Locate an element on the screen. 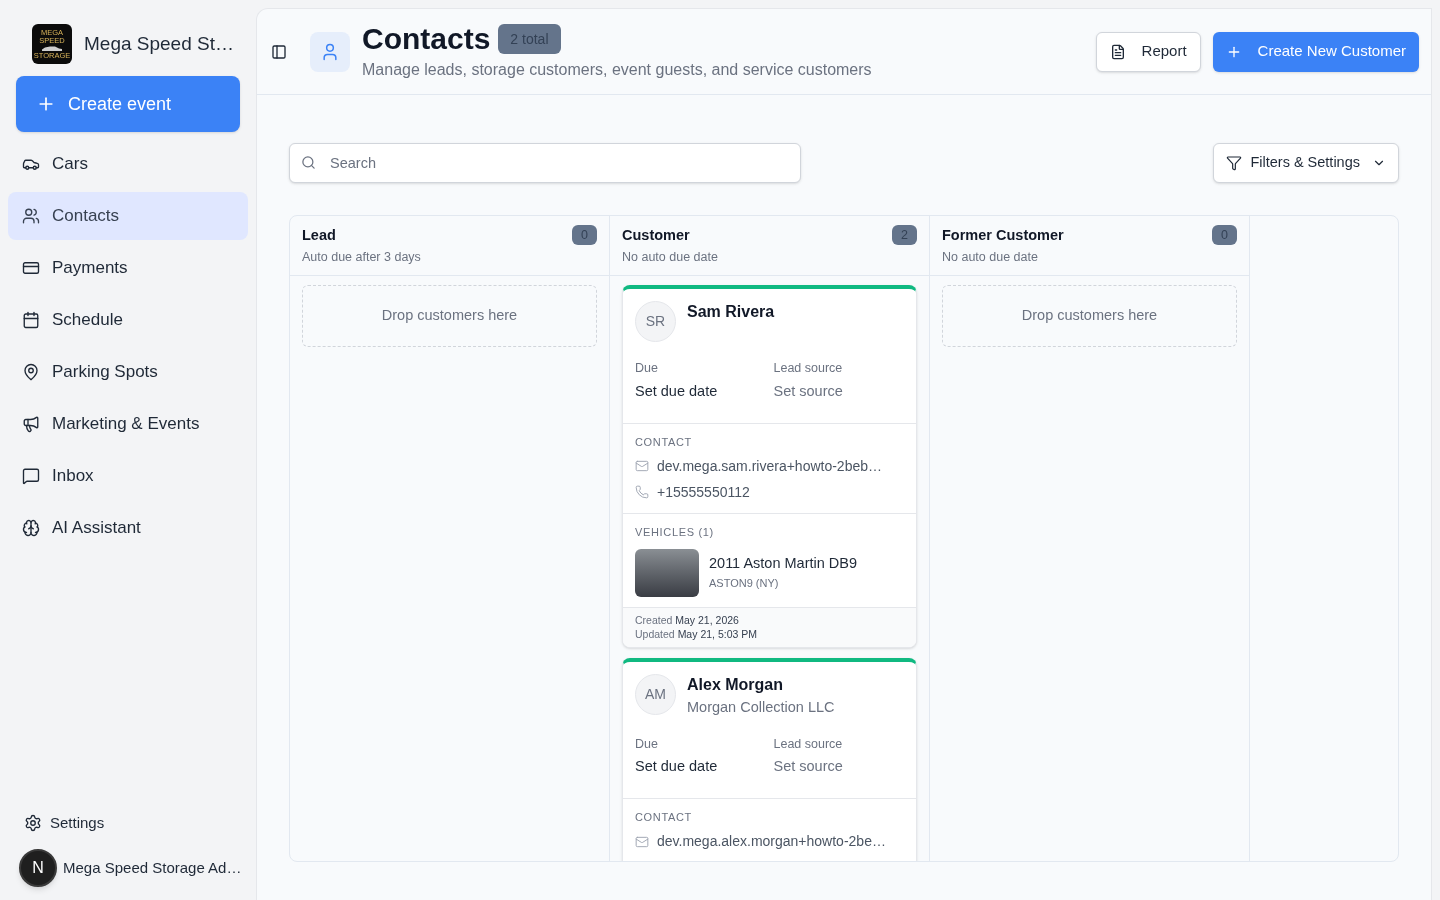  megaphone-icon is located at coordinates (31, 424).